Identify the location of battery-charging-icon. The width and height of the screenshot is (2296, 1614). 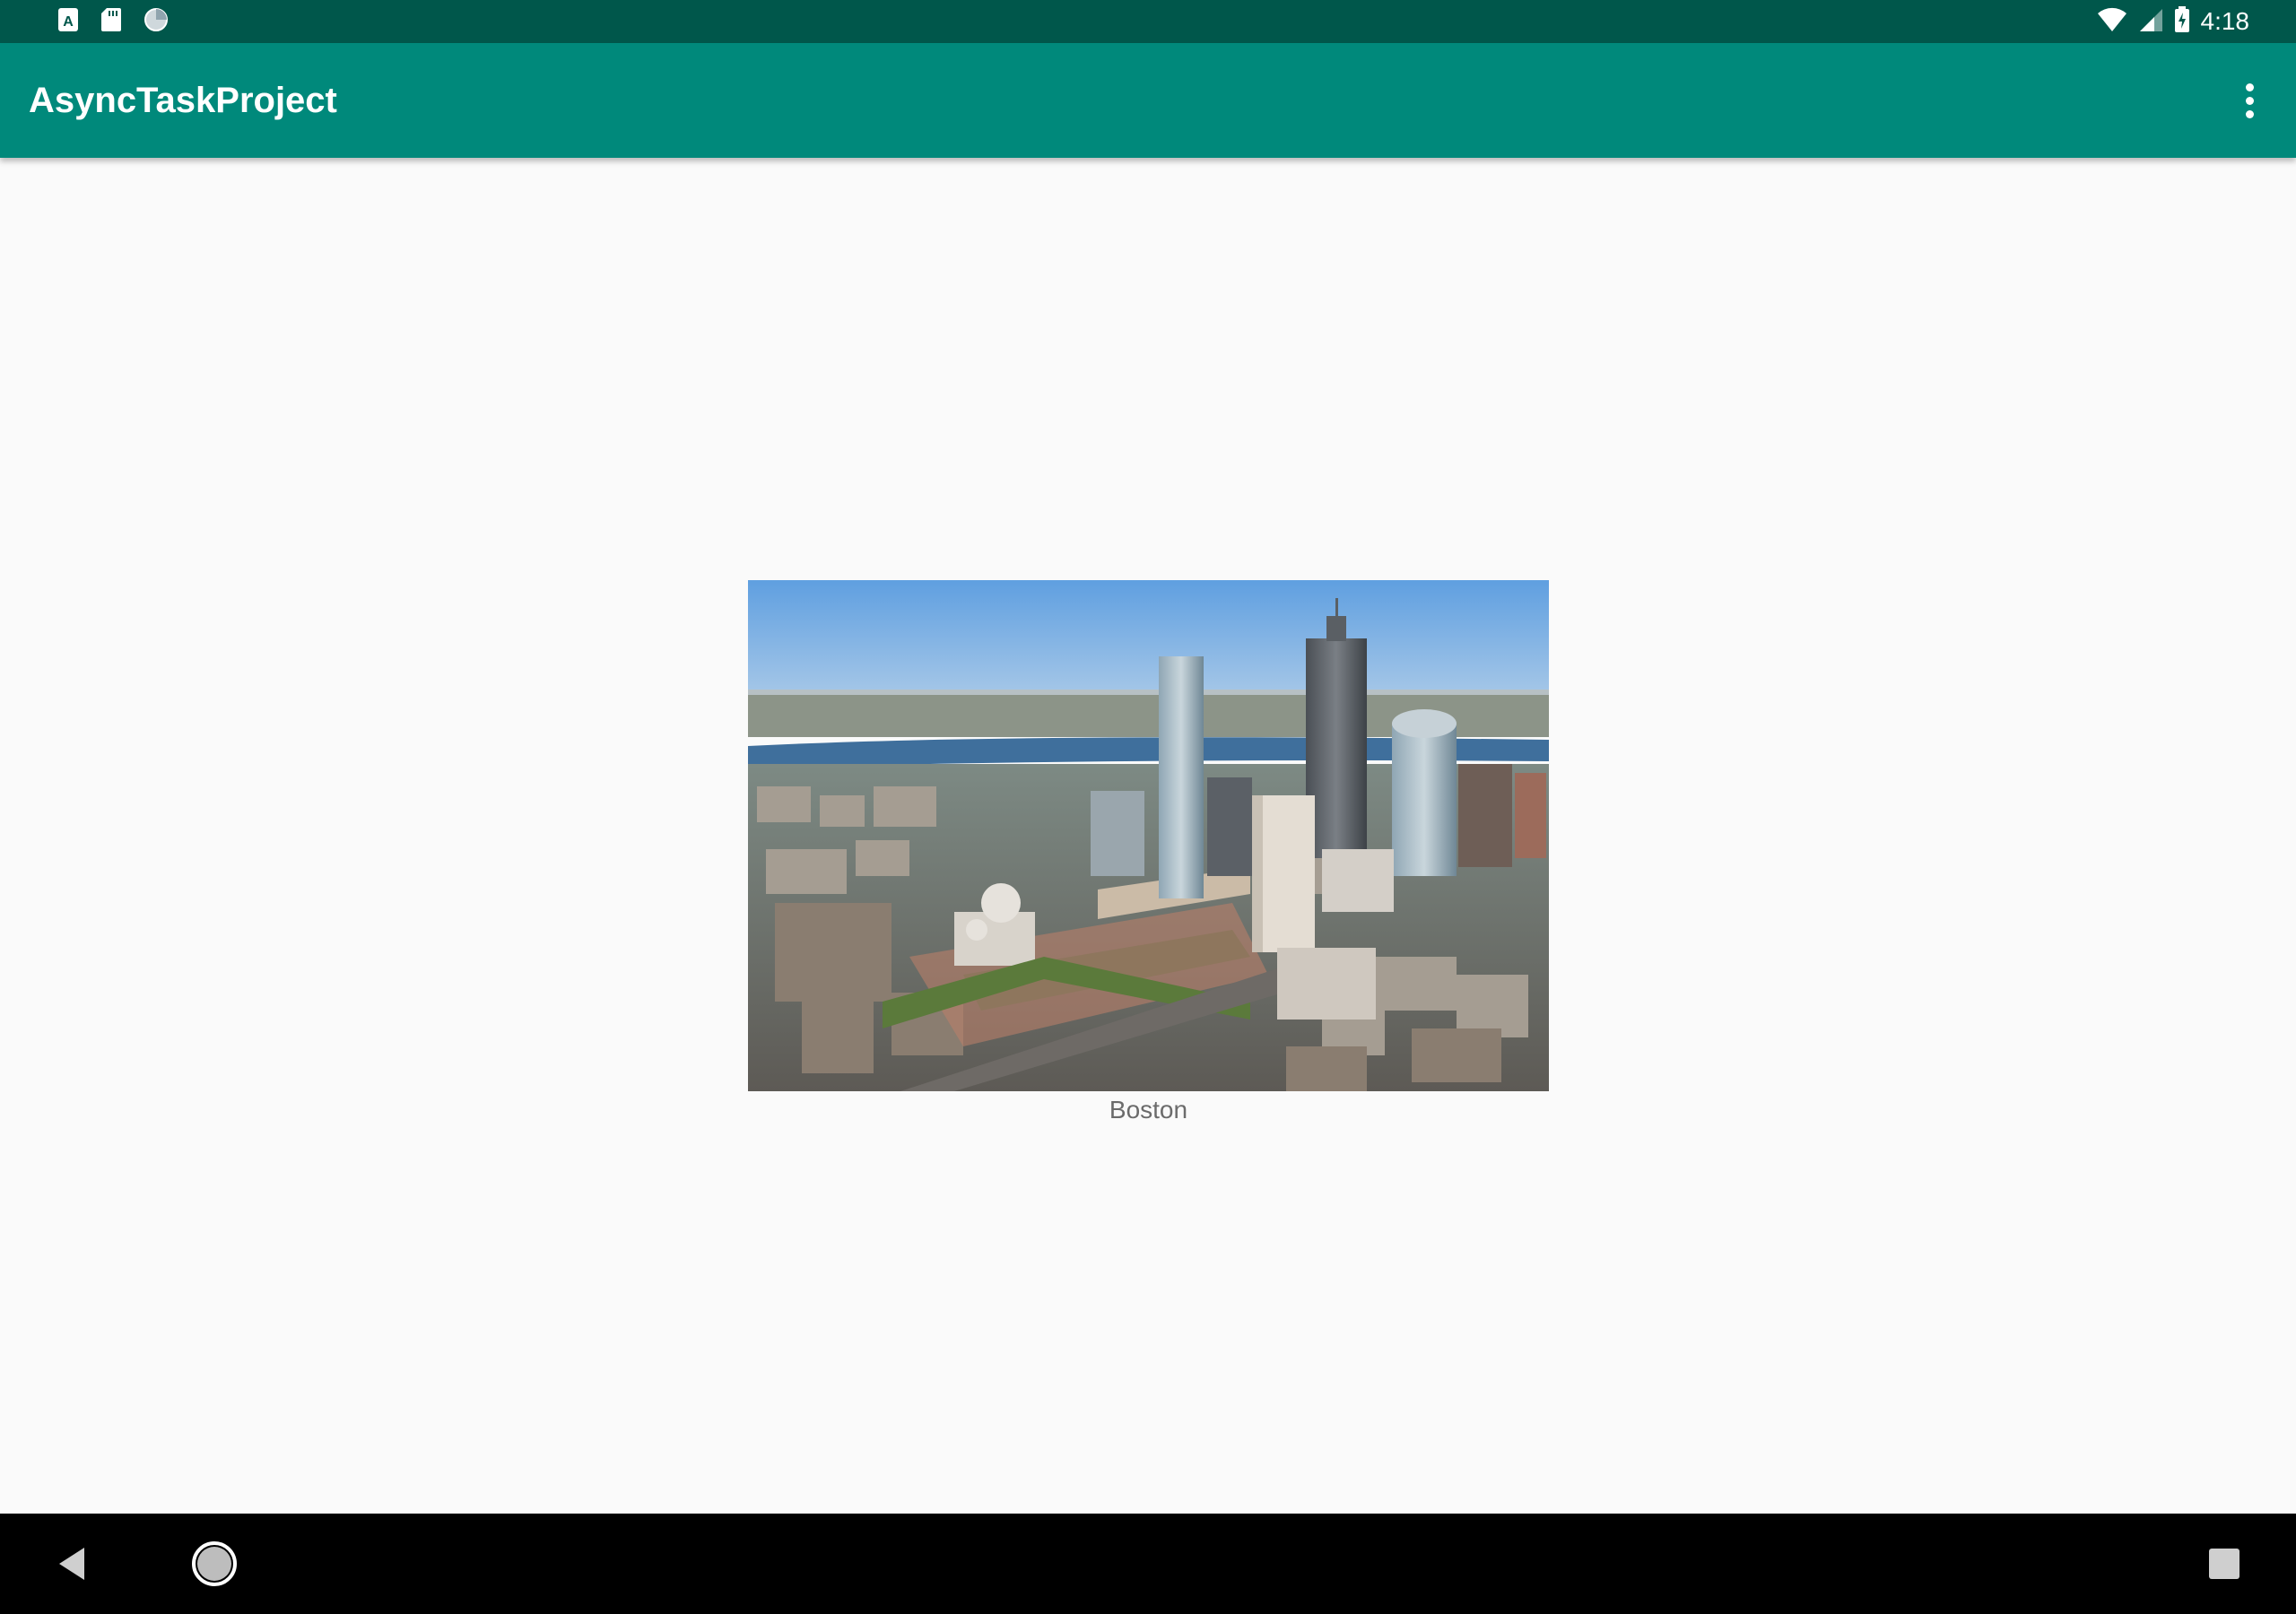
(2182, 21).